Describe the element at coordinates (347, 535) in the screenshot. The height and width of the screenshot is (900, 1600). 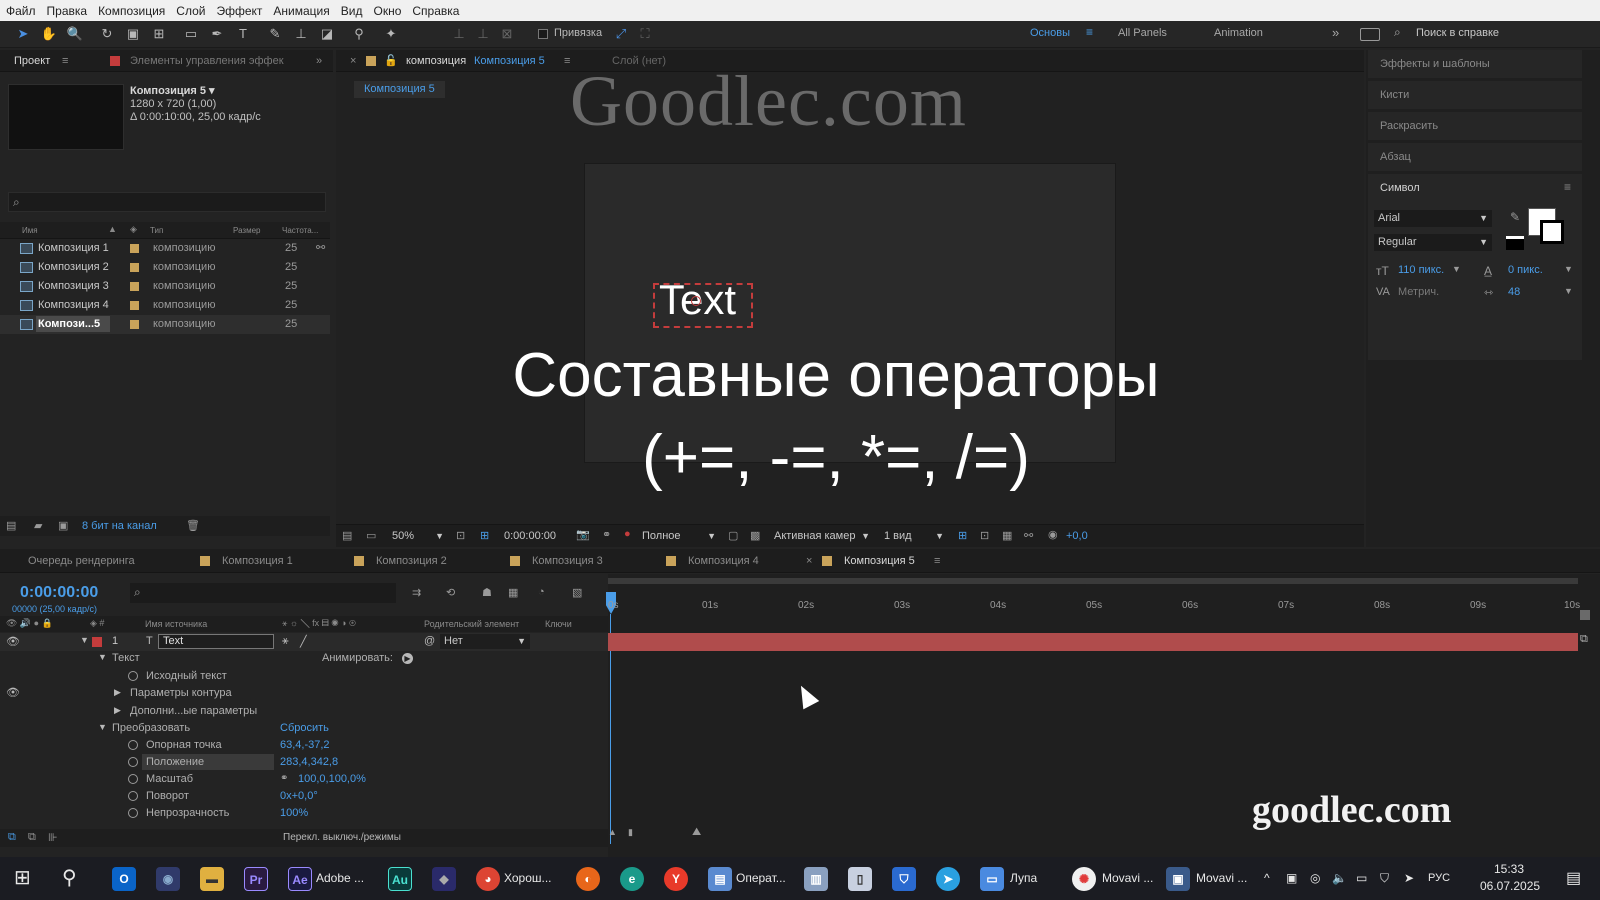
I see `always-preview-icon: ▤` at that location.